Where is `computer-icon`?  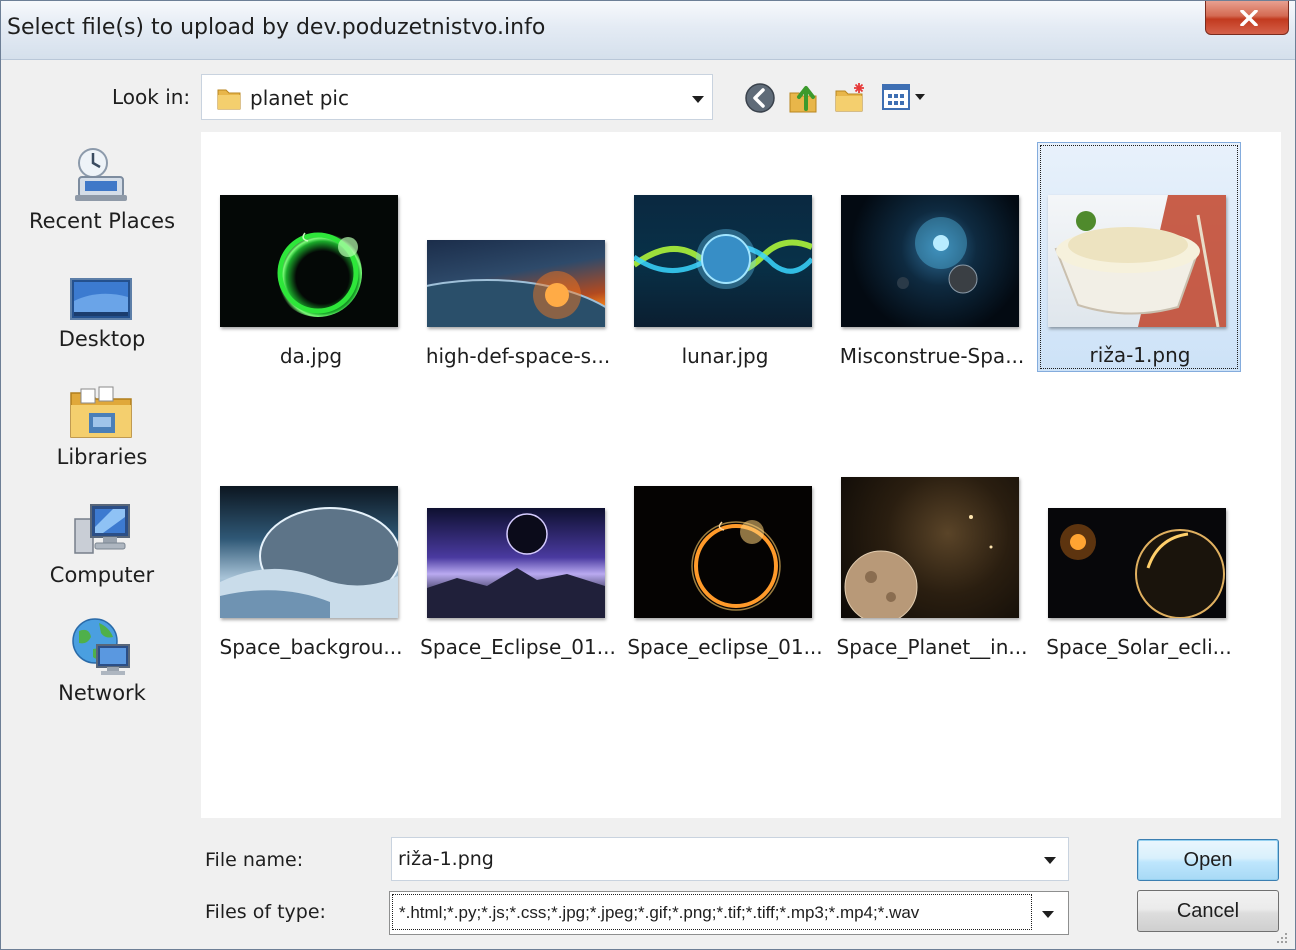 computer-icon is located at coordinates (102, 529).